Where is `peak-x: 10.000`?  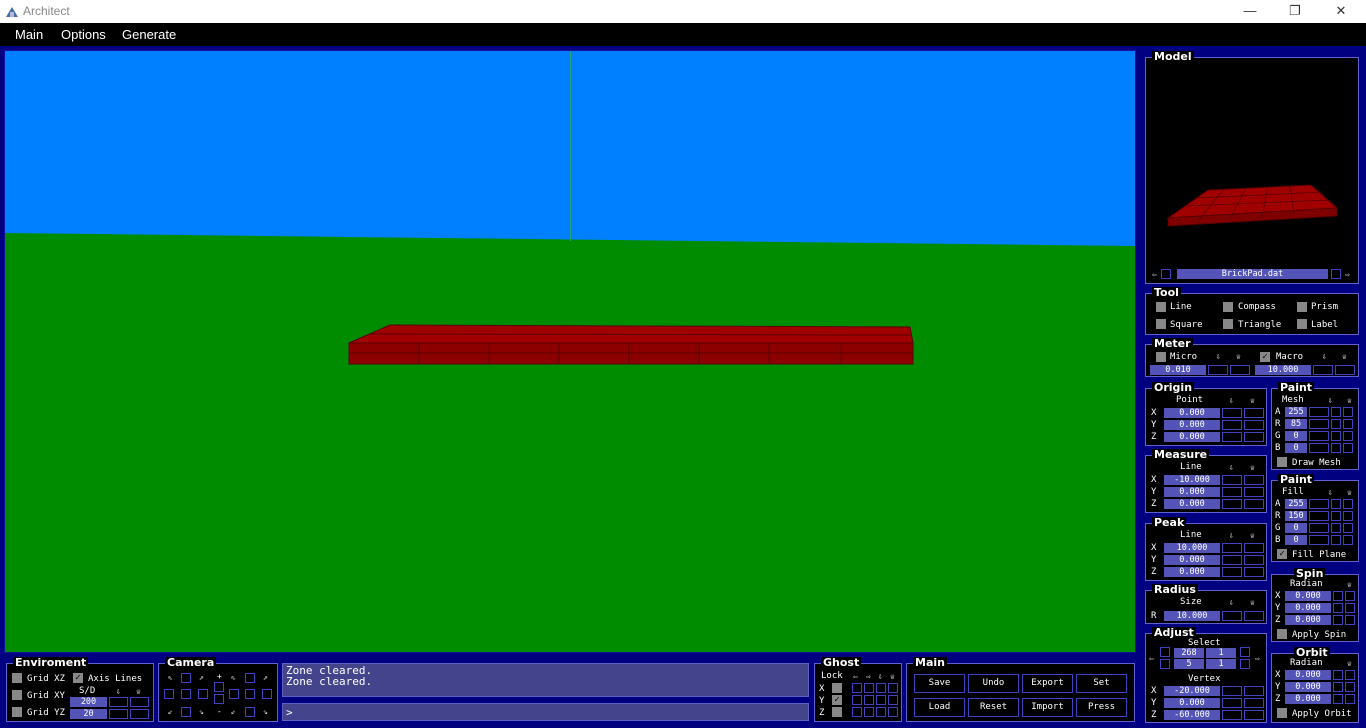 peak-x: 10.000 is located at coordinates (1192, 548).